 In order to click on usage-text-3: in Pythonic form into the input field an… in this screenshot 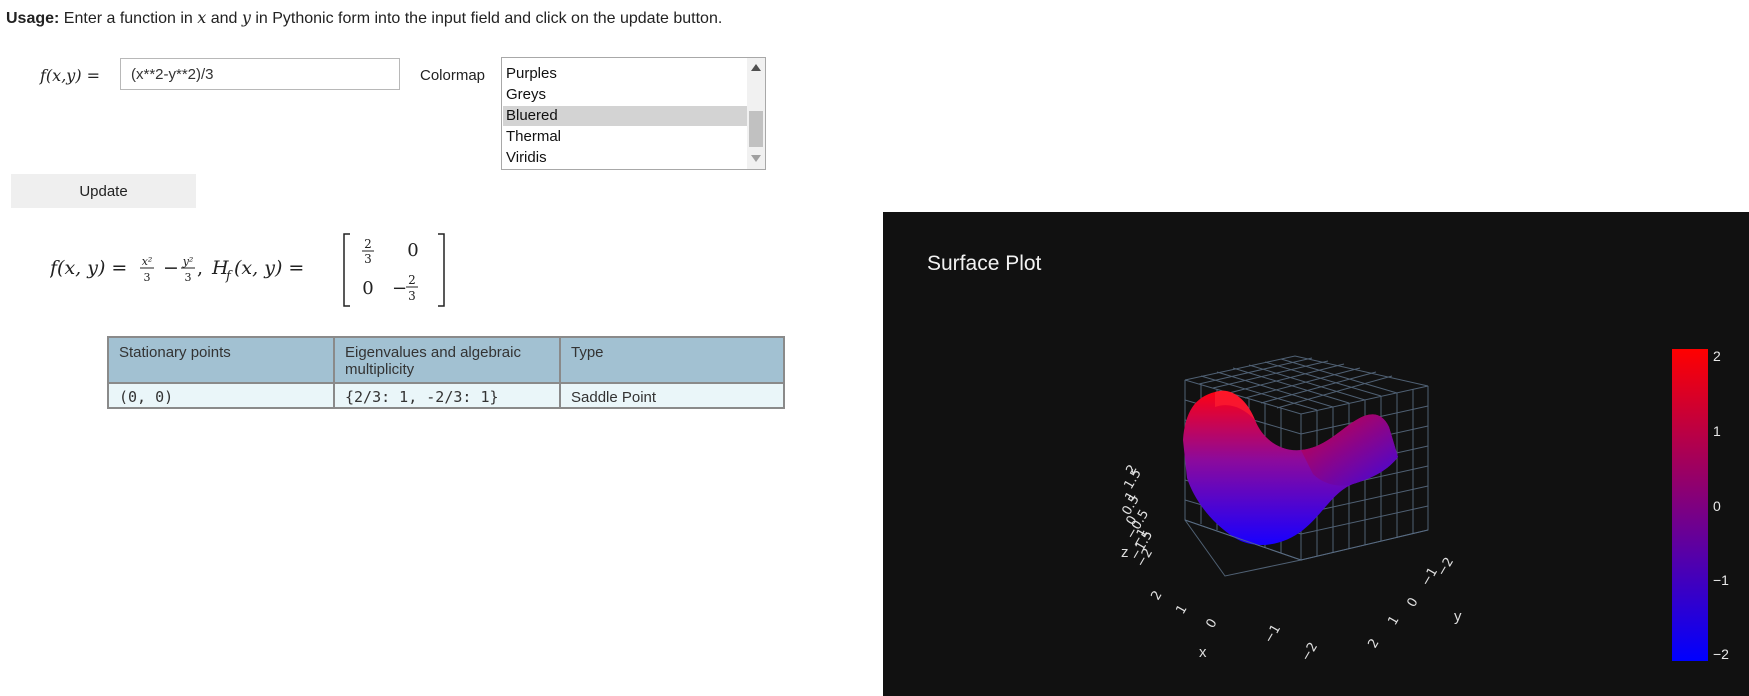, I will do `click(486, 18)`.